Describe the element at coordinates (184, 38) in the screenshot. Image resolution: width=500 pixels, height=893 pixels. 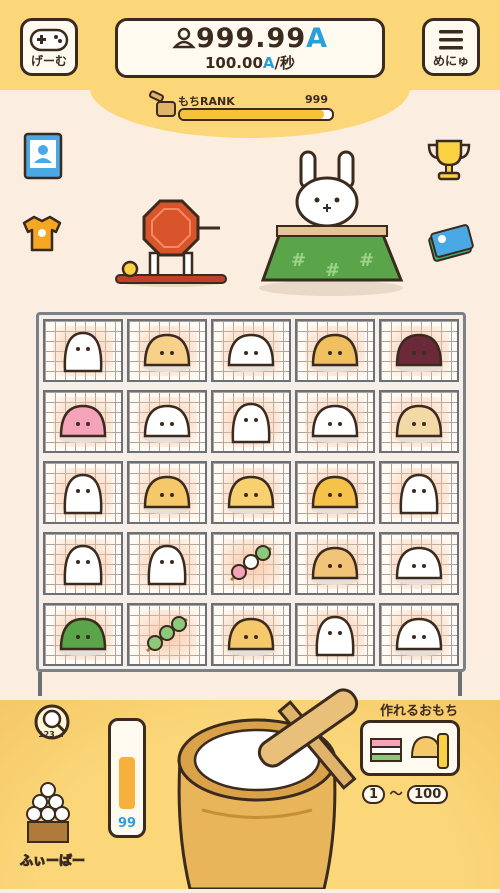
I see `coin-person-icon` at that location.